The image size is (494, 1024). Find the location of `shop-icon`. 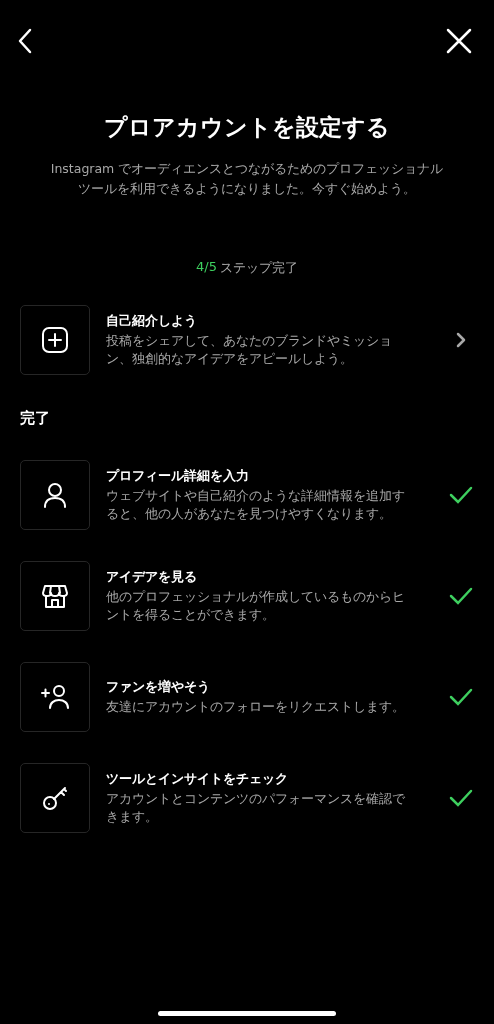

shop-icon is located at coordinates (55, 596).